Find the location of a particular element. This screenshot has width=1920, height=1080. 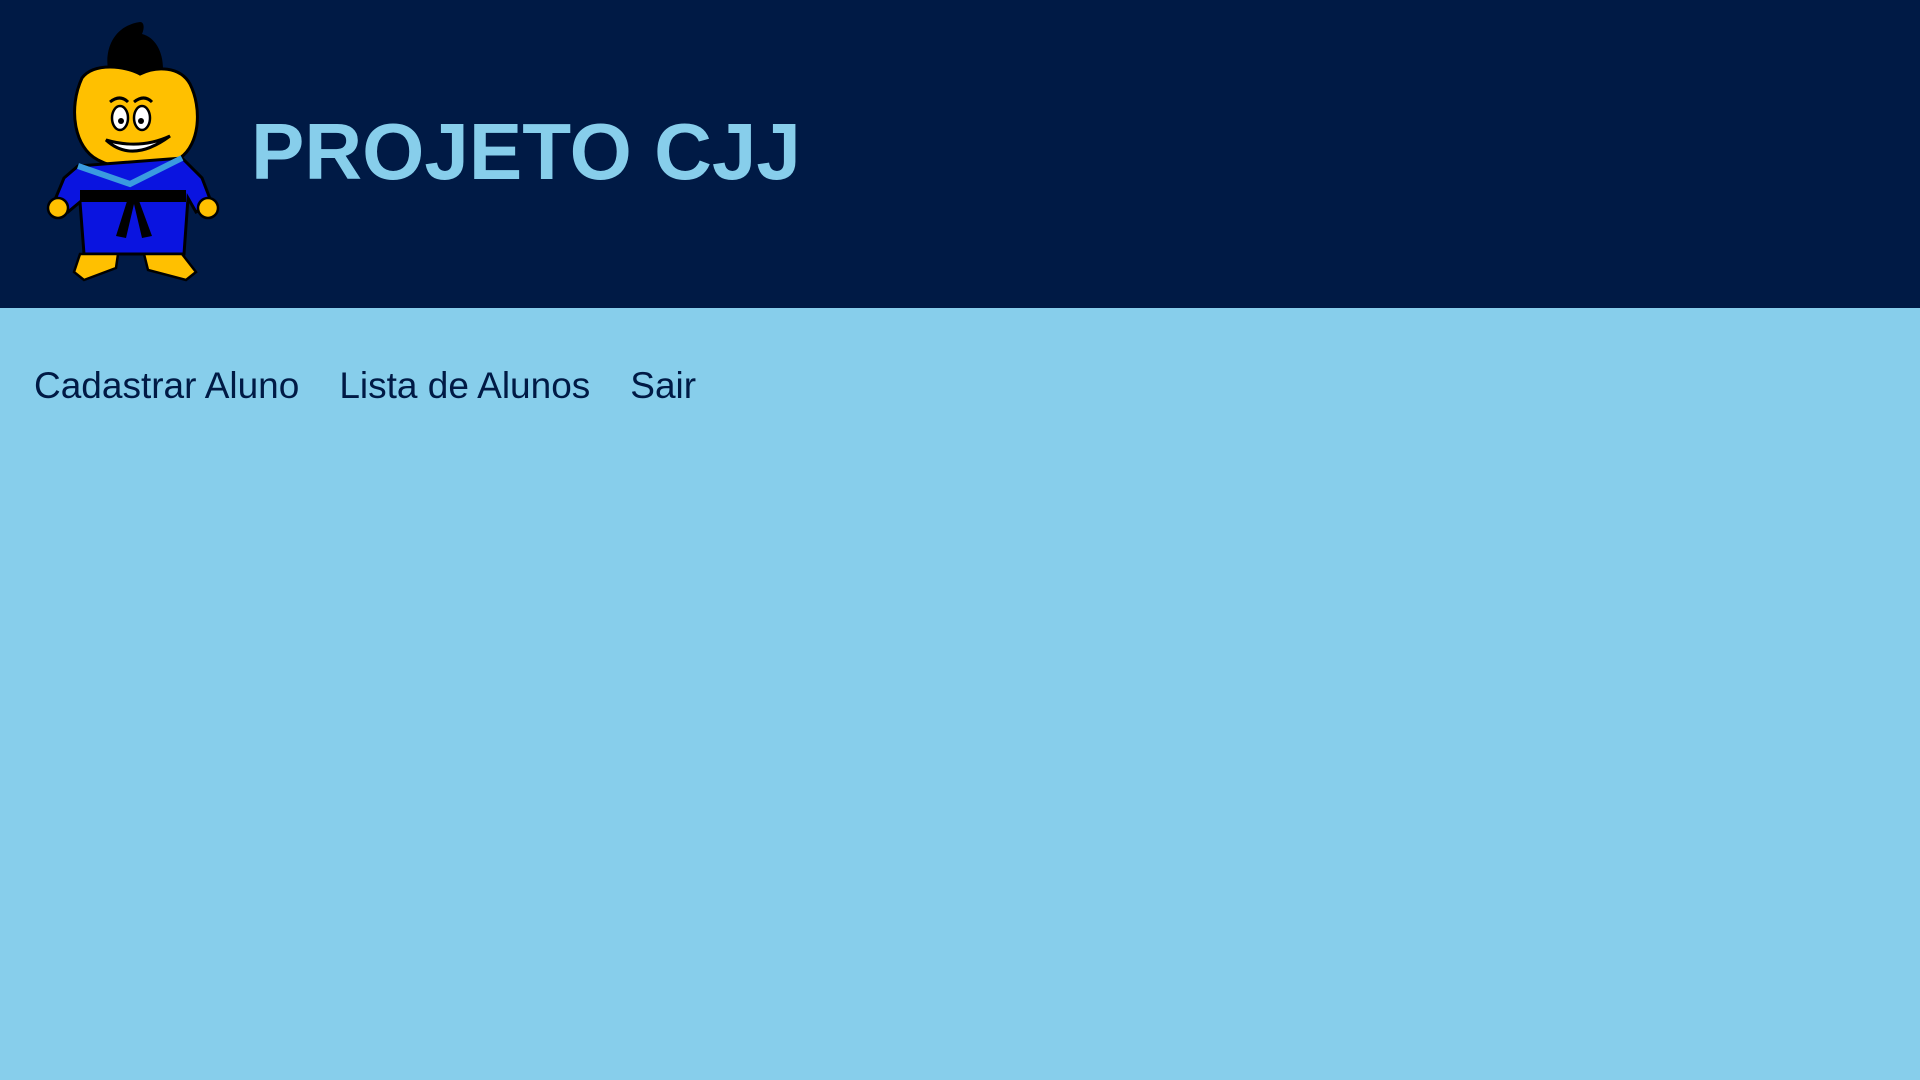

judo-mascot-logo is located at coordinates (133, 152).